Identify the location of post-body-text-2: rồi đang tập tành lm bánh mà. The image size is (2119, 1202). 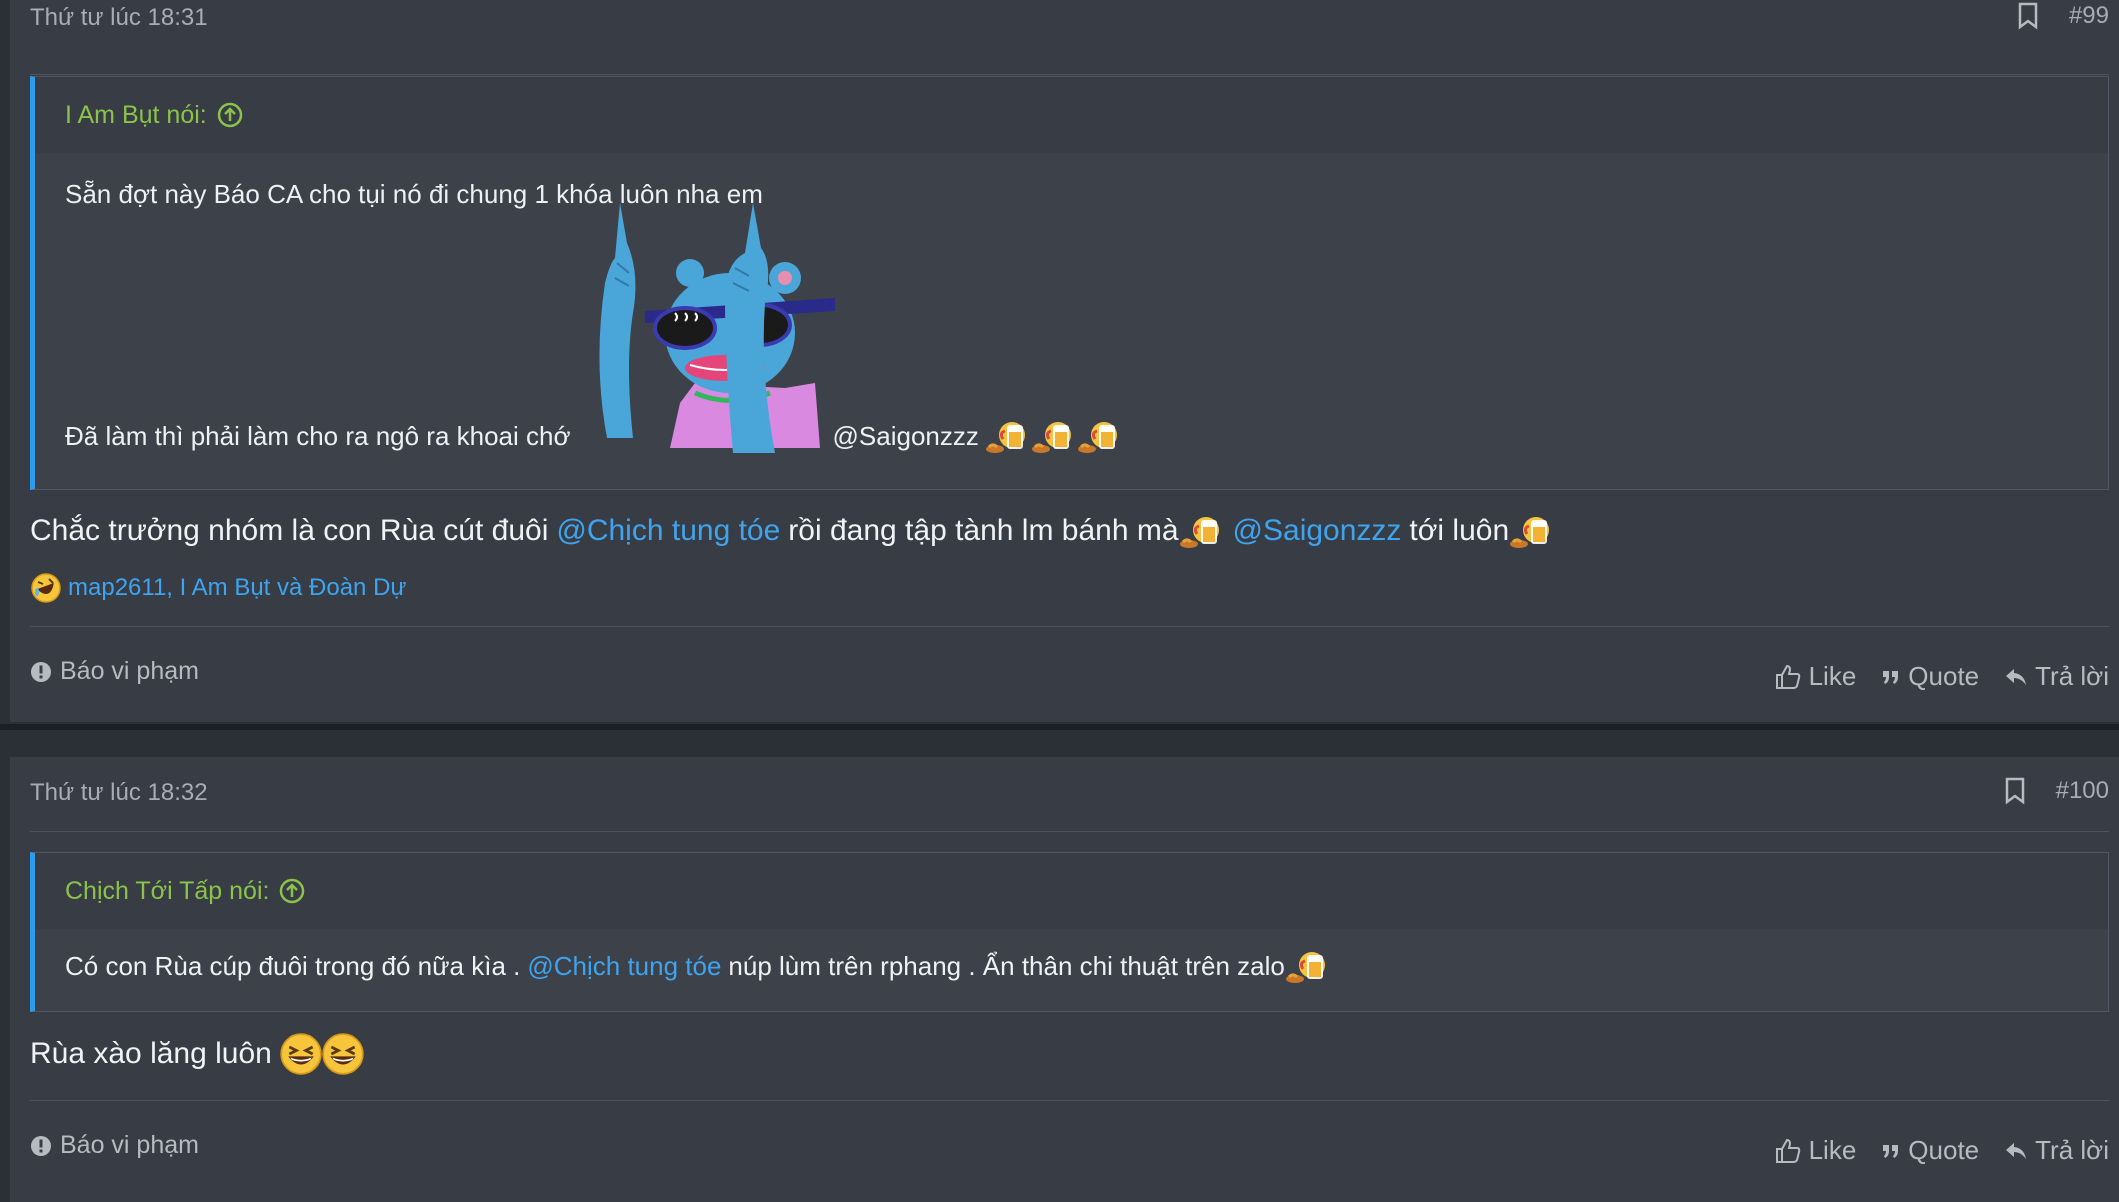
(983, 530).